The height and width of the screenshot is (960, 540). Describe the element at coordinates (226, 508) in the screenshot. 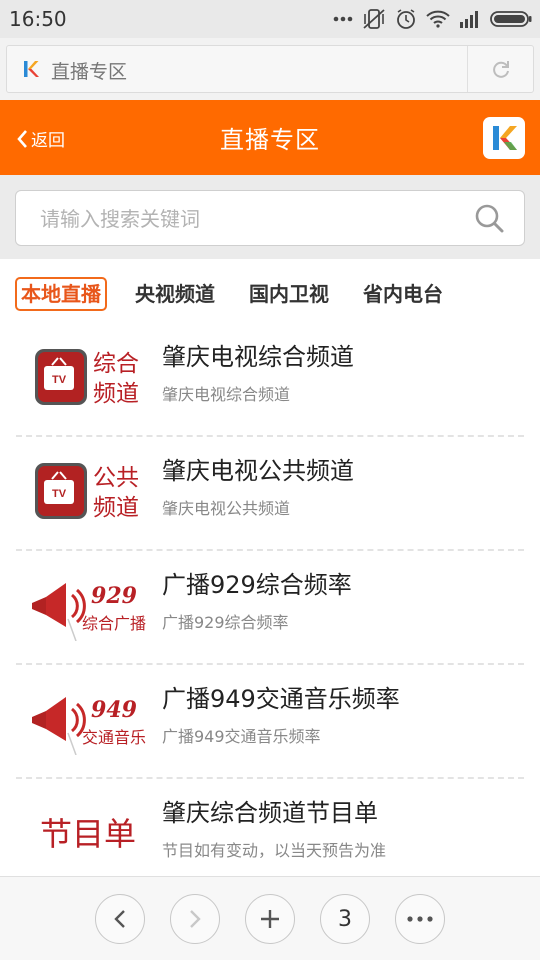

I see `channel-subtitle: 肇庆电视公共频道` at that location.